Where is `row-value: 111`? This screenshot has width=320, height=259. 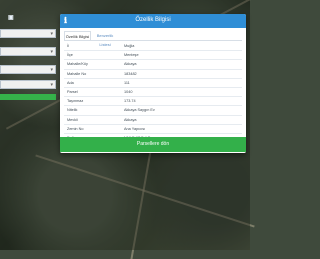 row-value: 111 is located at coordinates (127, 82).